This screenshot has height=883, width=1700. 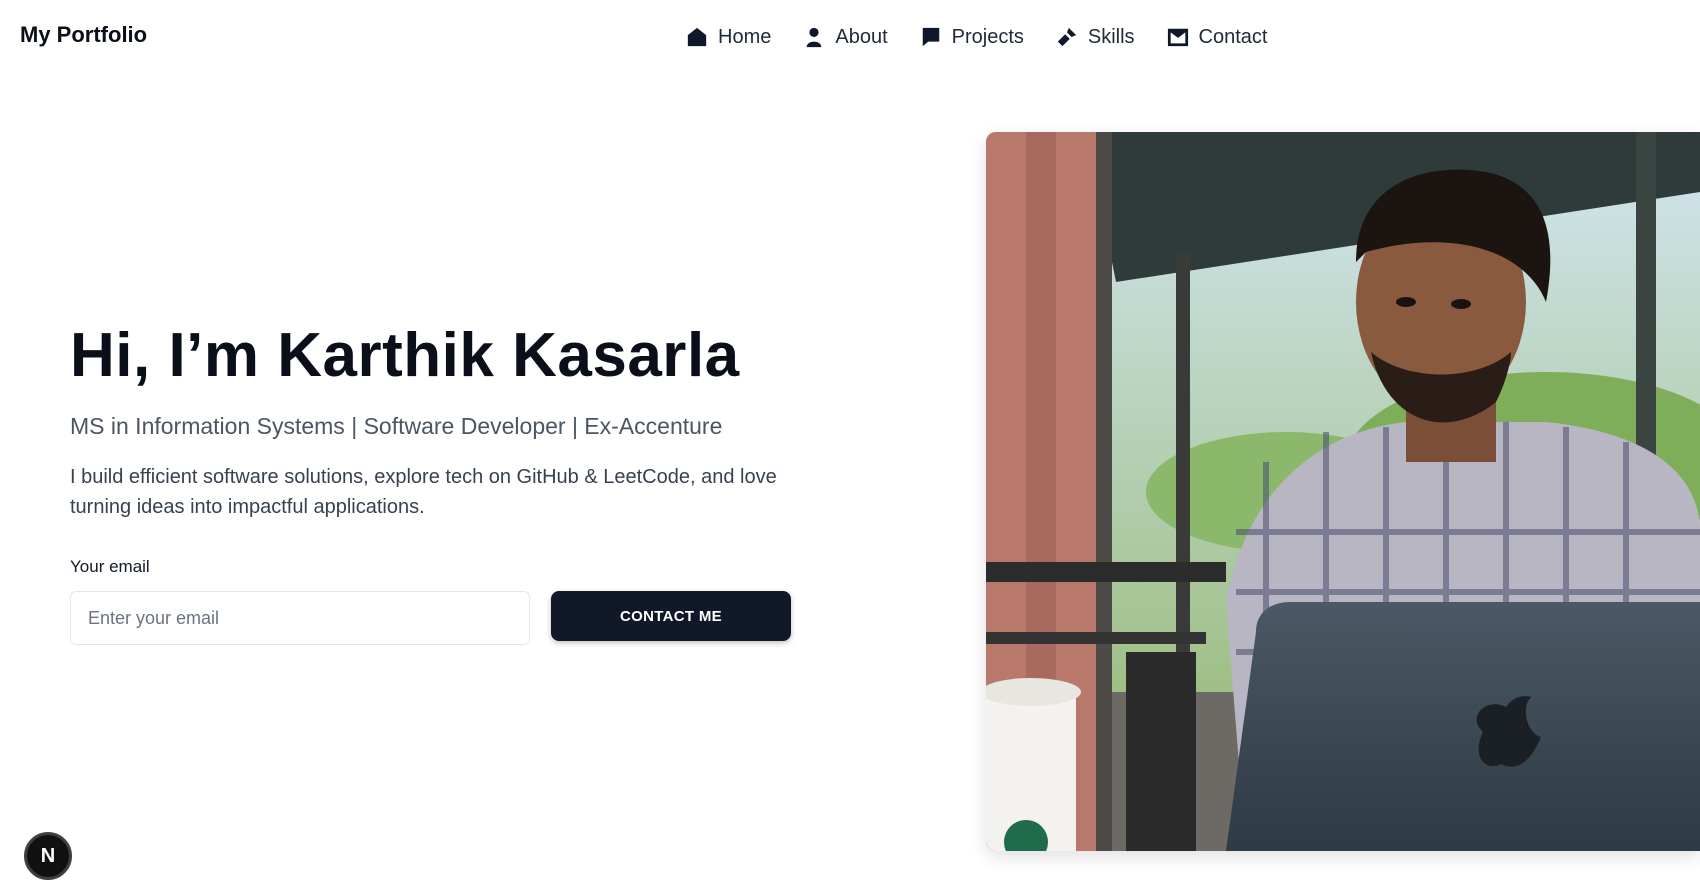 I want to click on nextjs-dev-badge: N, so click(x=48, y=856).